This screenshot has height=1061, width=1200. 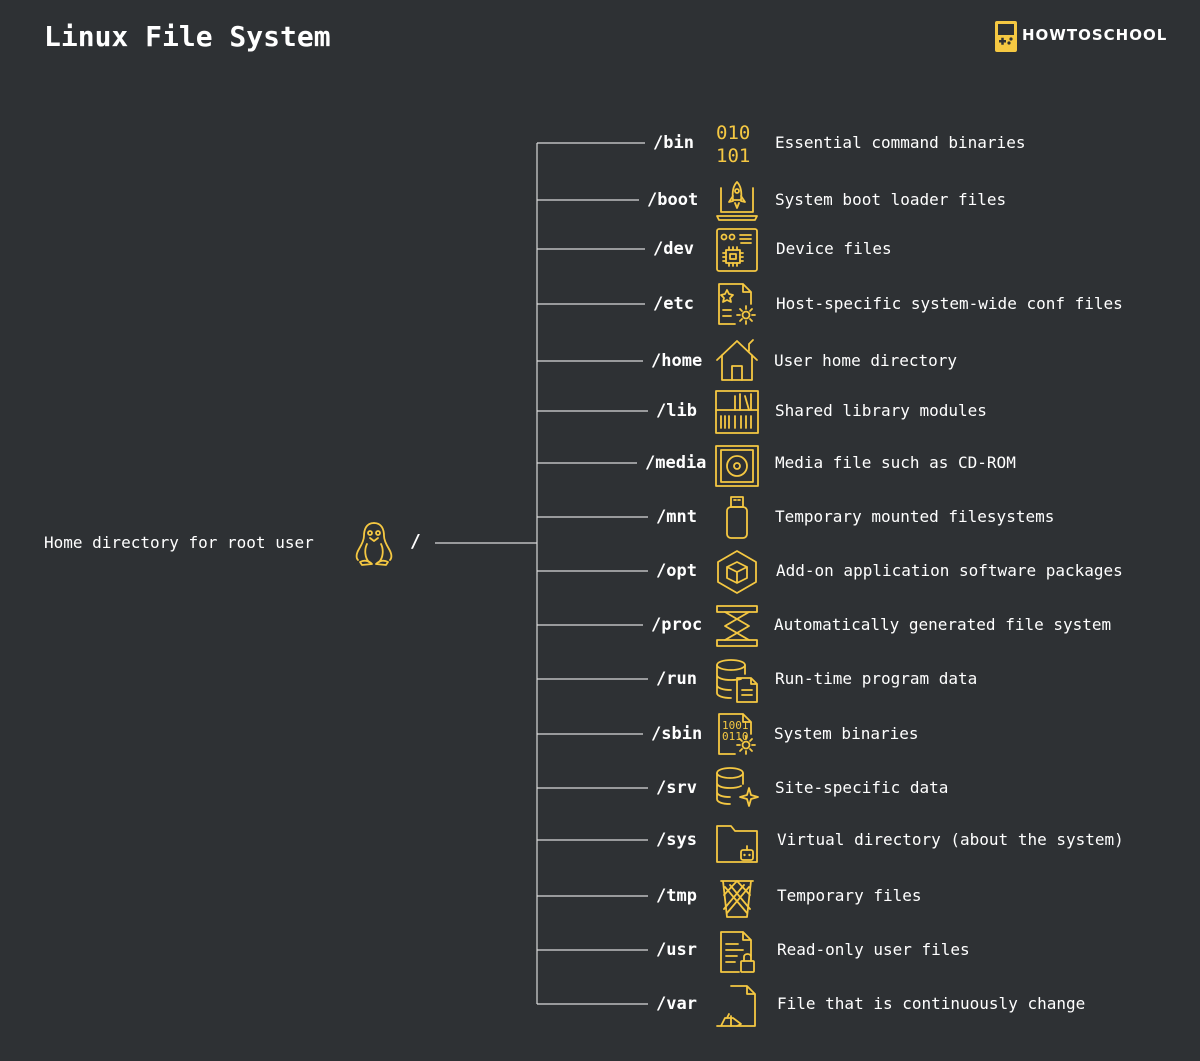 What do you see at coordinates (600, 636) in the screenshot?
I see `directory-row: /proc Automatically generated file system` at bounding box center [600, 636].